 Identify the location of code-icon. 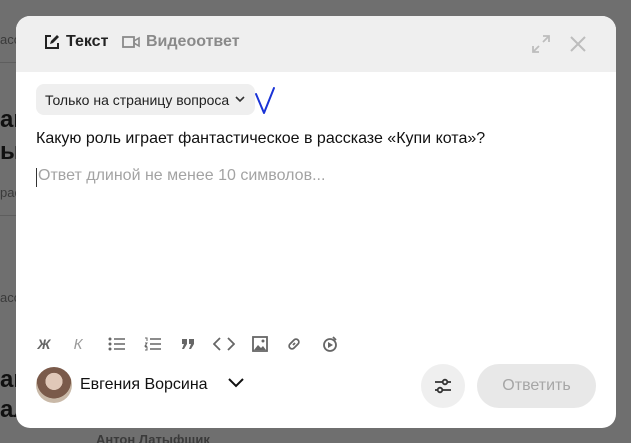
(224, 344).